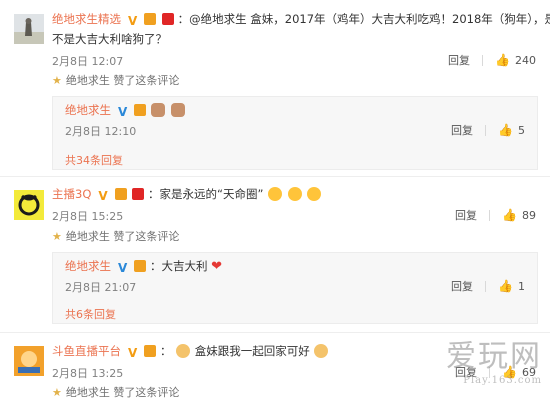 This screenshot has height=402, width=550. I want to click on comment-time: 2月8日 12:07, so click(88, 61).